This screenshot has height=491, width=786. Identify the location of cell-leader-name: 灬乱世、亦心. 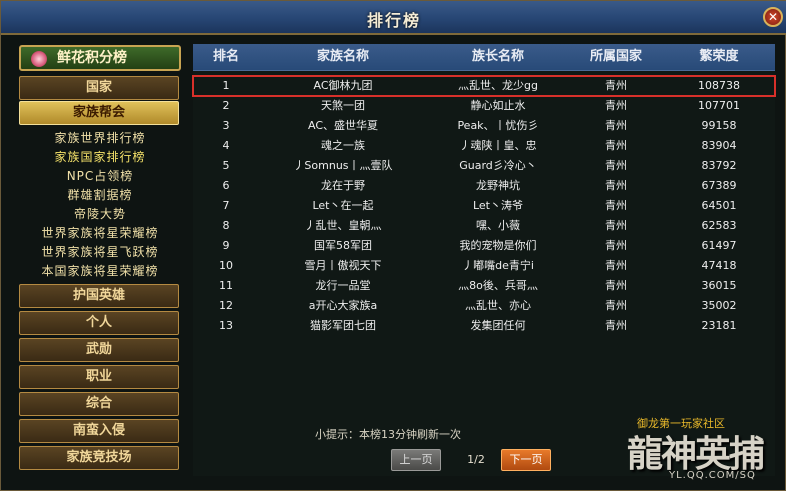
(498, 305).